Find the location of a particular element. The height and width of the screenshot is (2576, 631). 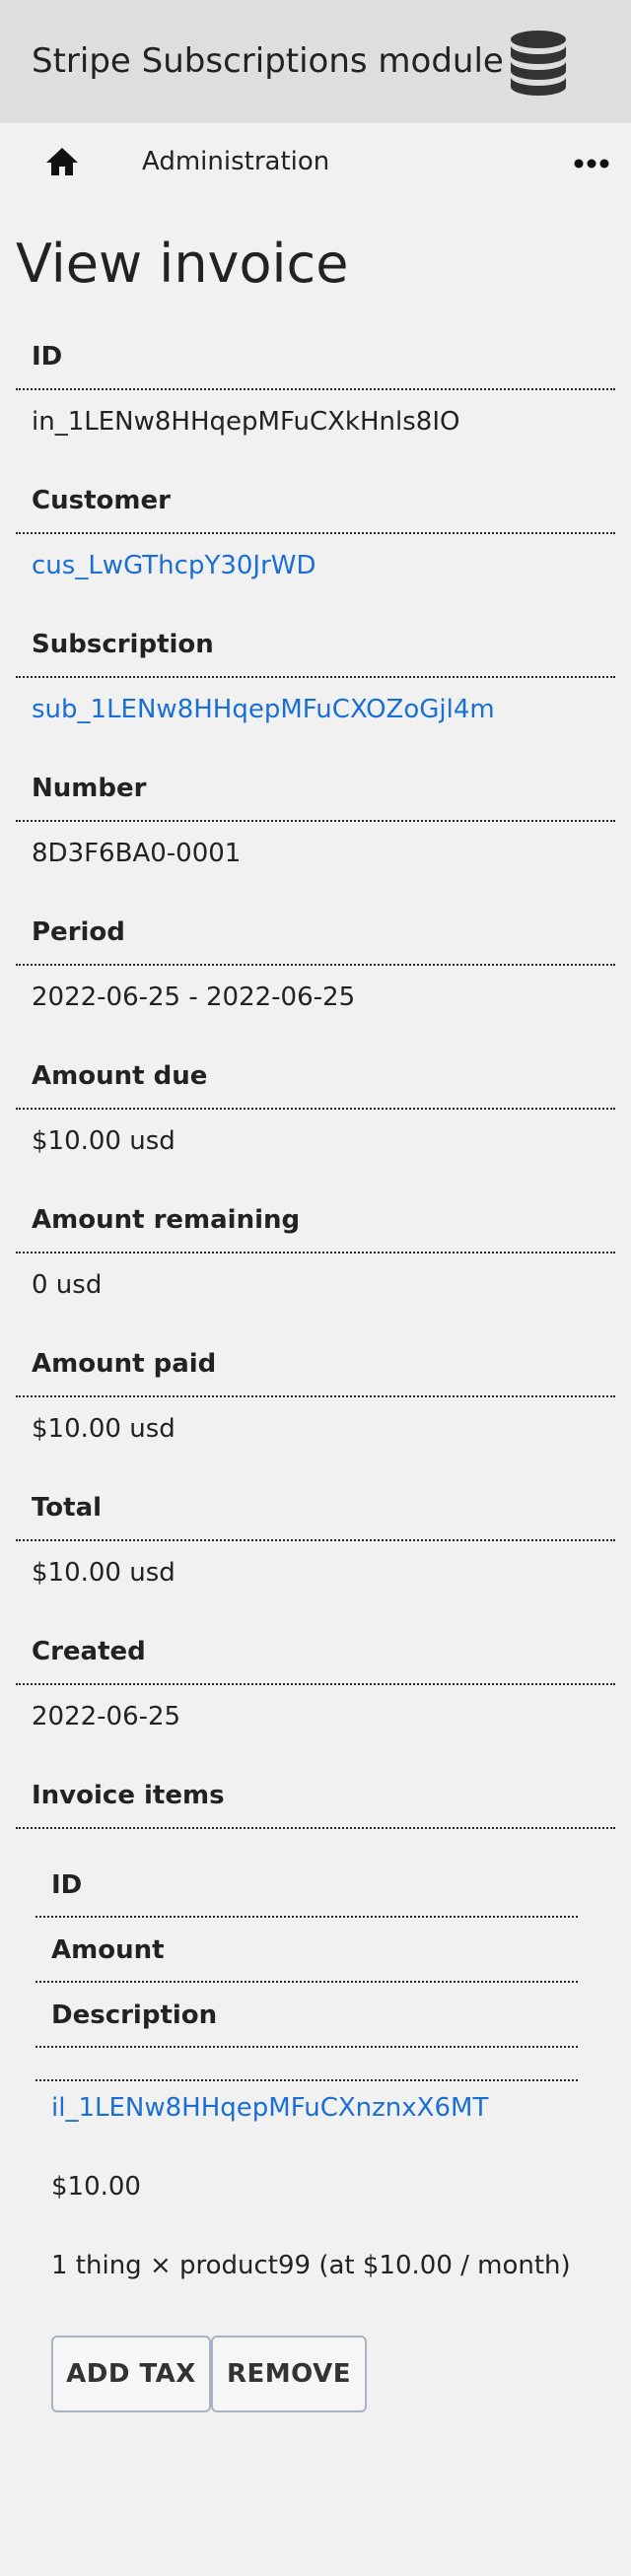

field-number: Number 8D3F6BA0-0001 is located at coordinates (315, 821).